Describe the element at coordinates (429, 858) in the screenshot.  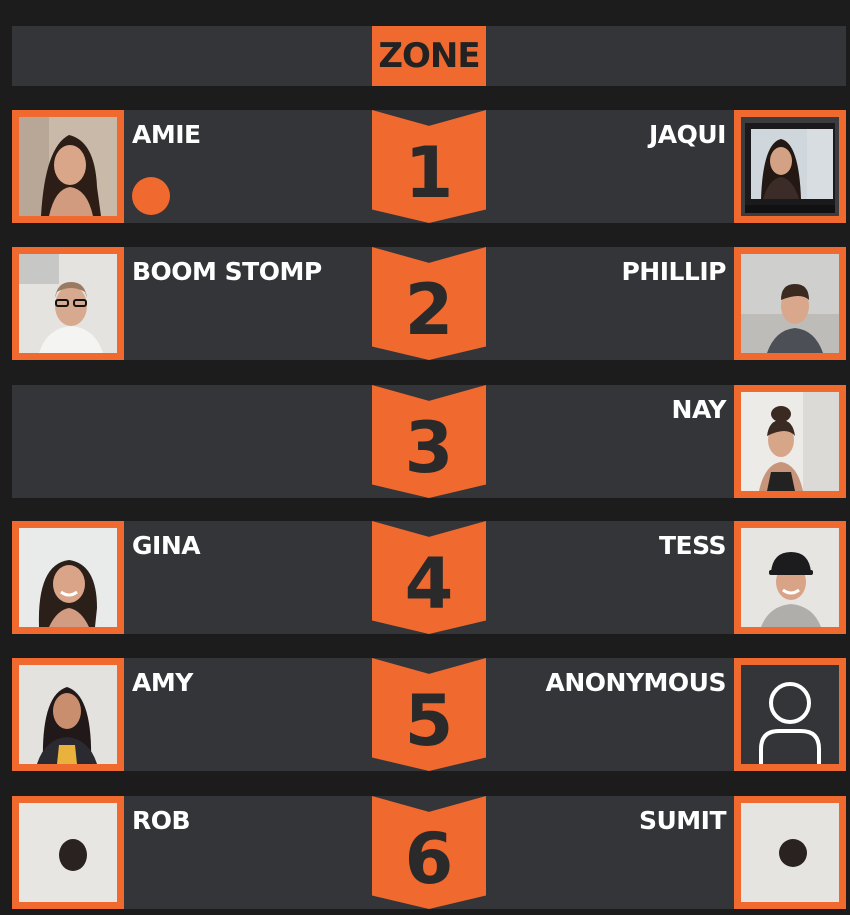
I see `zone-number: 6` at that location.